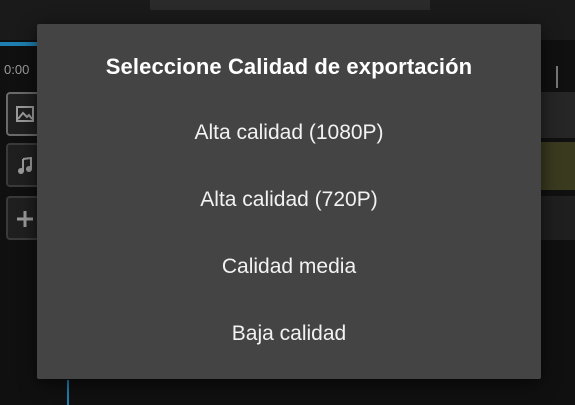  Describe the element at coordinates (290, 5) in the screenshot. I see `preview-strip` at that location.